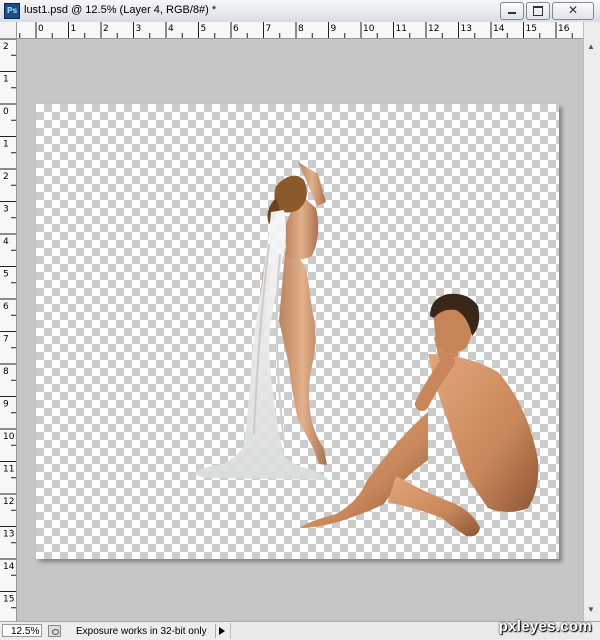  What do you see at coordinates (591, 321) in the screenshot?
I see `vertical-scrollbar: ▲ ▼` at bounding box center [591, 321].